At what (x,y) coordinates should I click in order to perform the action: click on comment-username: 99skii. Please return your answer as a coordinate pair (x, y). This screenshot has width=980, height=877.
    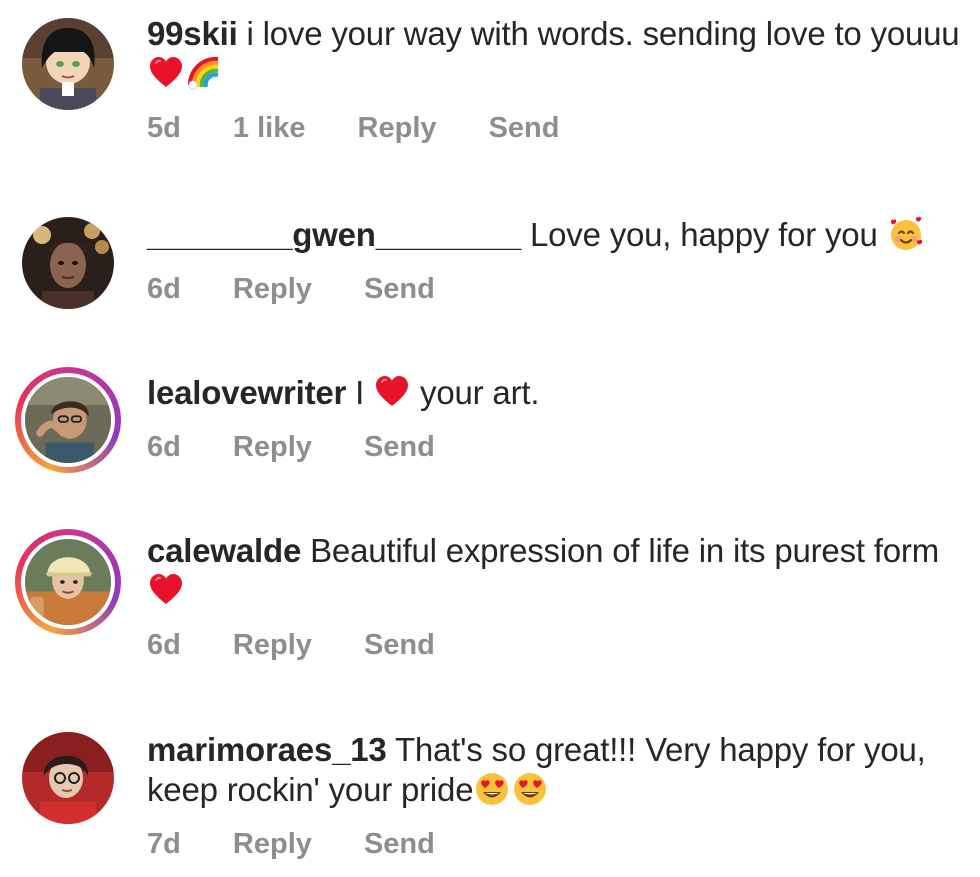
    Looking at the image, I should click on (192, 33).